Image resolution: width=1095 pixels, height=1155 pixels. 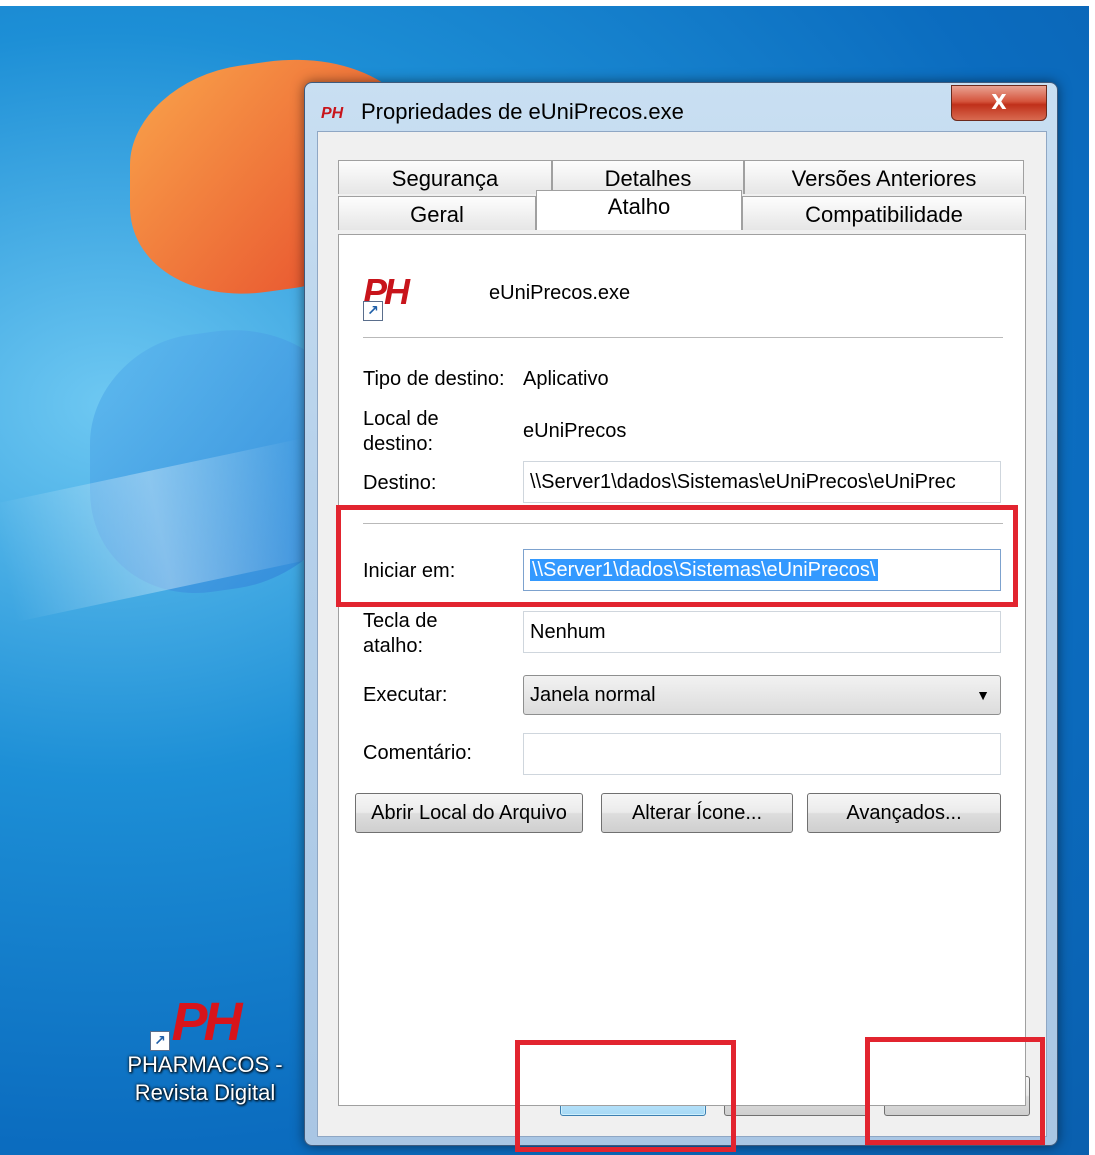 What do you see at coordinates (1092, 577) in the screenshot?
I see `screenshot-border-right` at bounding box center [1092, 577].